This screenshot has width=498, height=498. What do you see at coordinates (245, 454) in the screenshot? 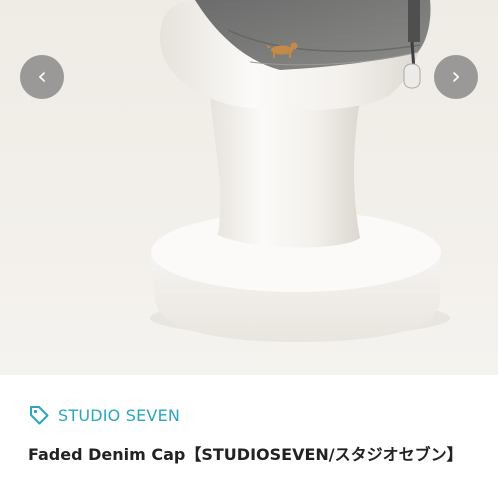
I see `product-title: Faded Denim Cap【STUDIOSEVEN/スタジオセブン】` at bounding box center [245, 454].